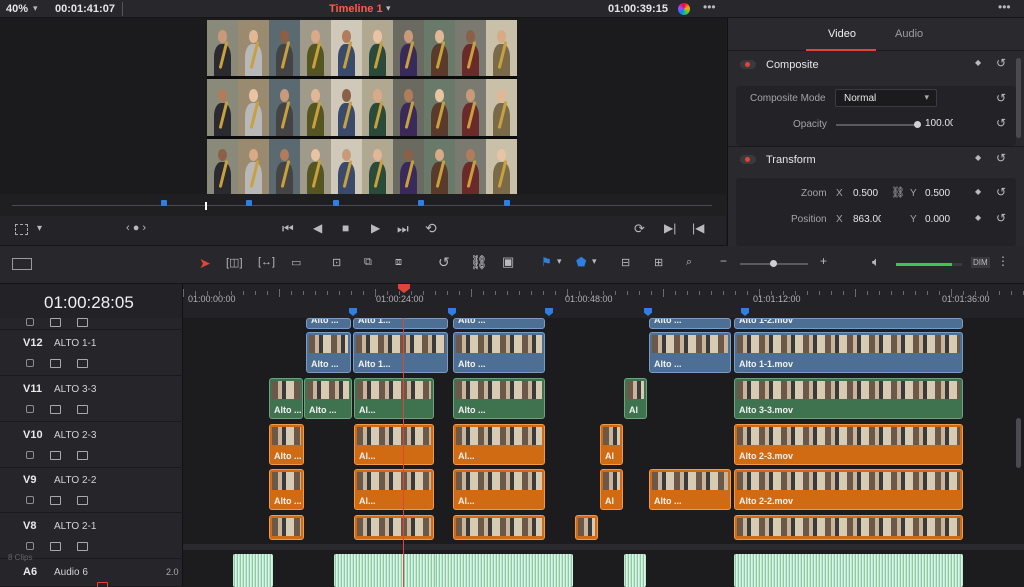 This screenshot has width=1024, height=587. Describe the element at coordinates (317, 228) in the screenshot. I see `step-back-icon: ◀` at that location.